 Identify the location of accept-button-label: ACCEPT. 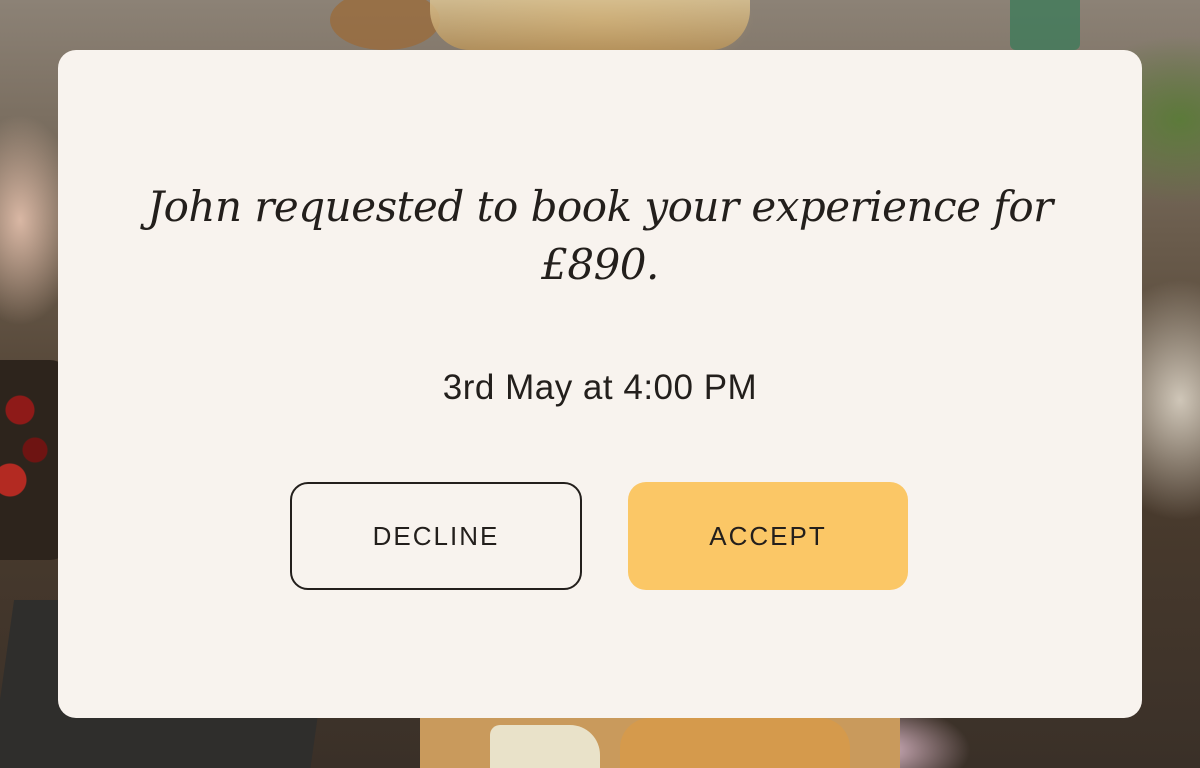
(768, 535).